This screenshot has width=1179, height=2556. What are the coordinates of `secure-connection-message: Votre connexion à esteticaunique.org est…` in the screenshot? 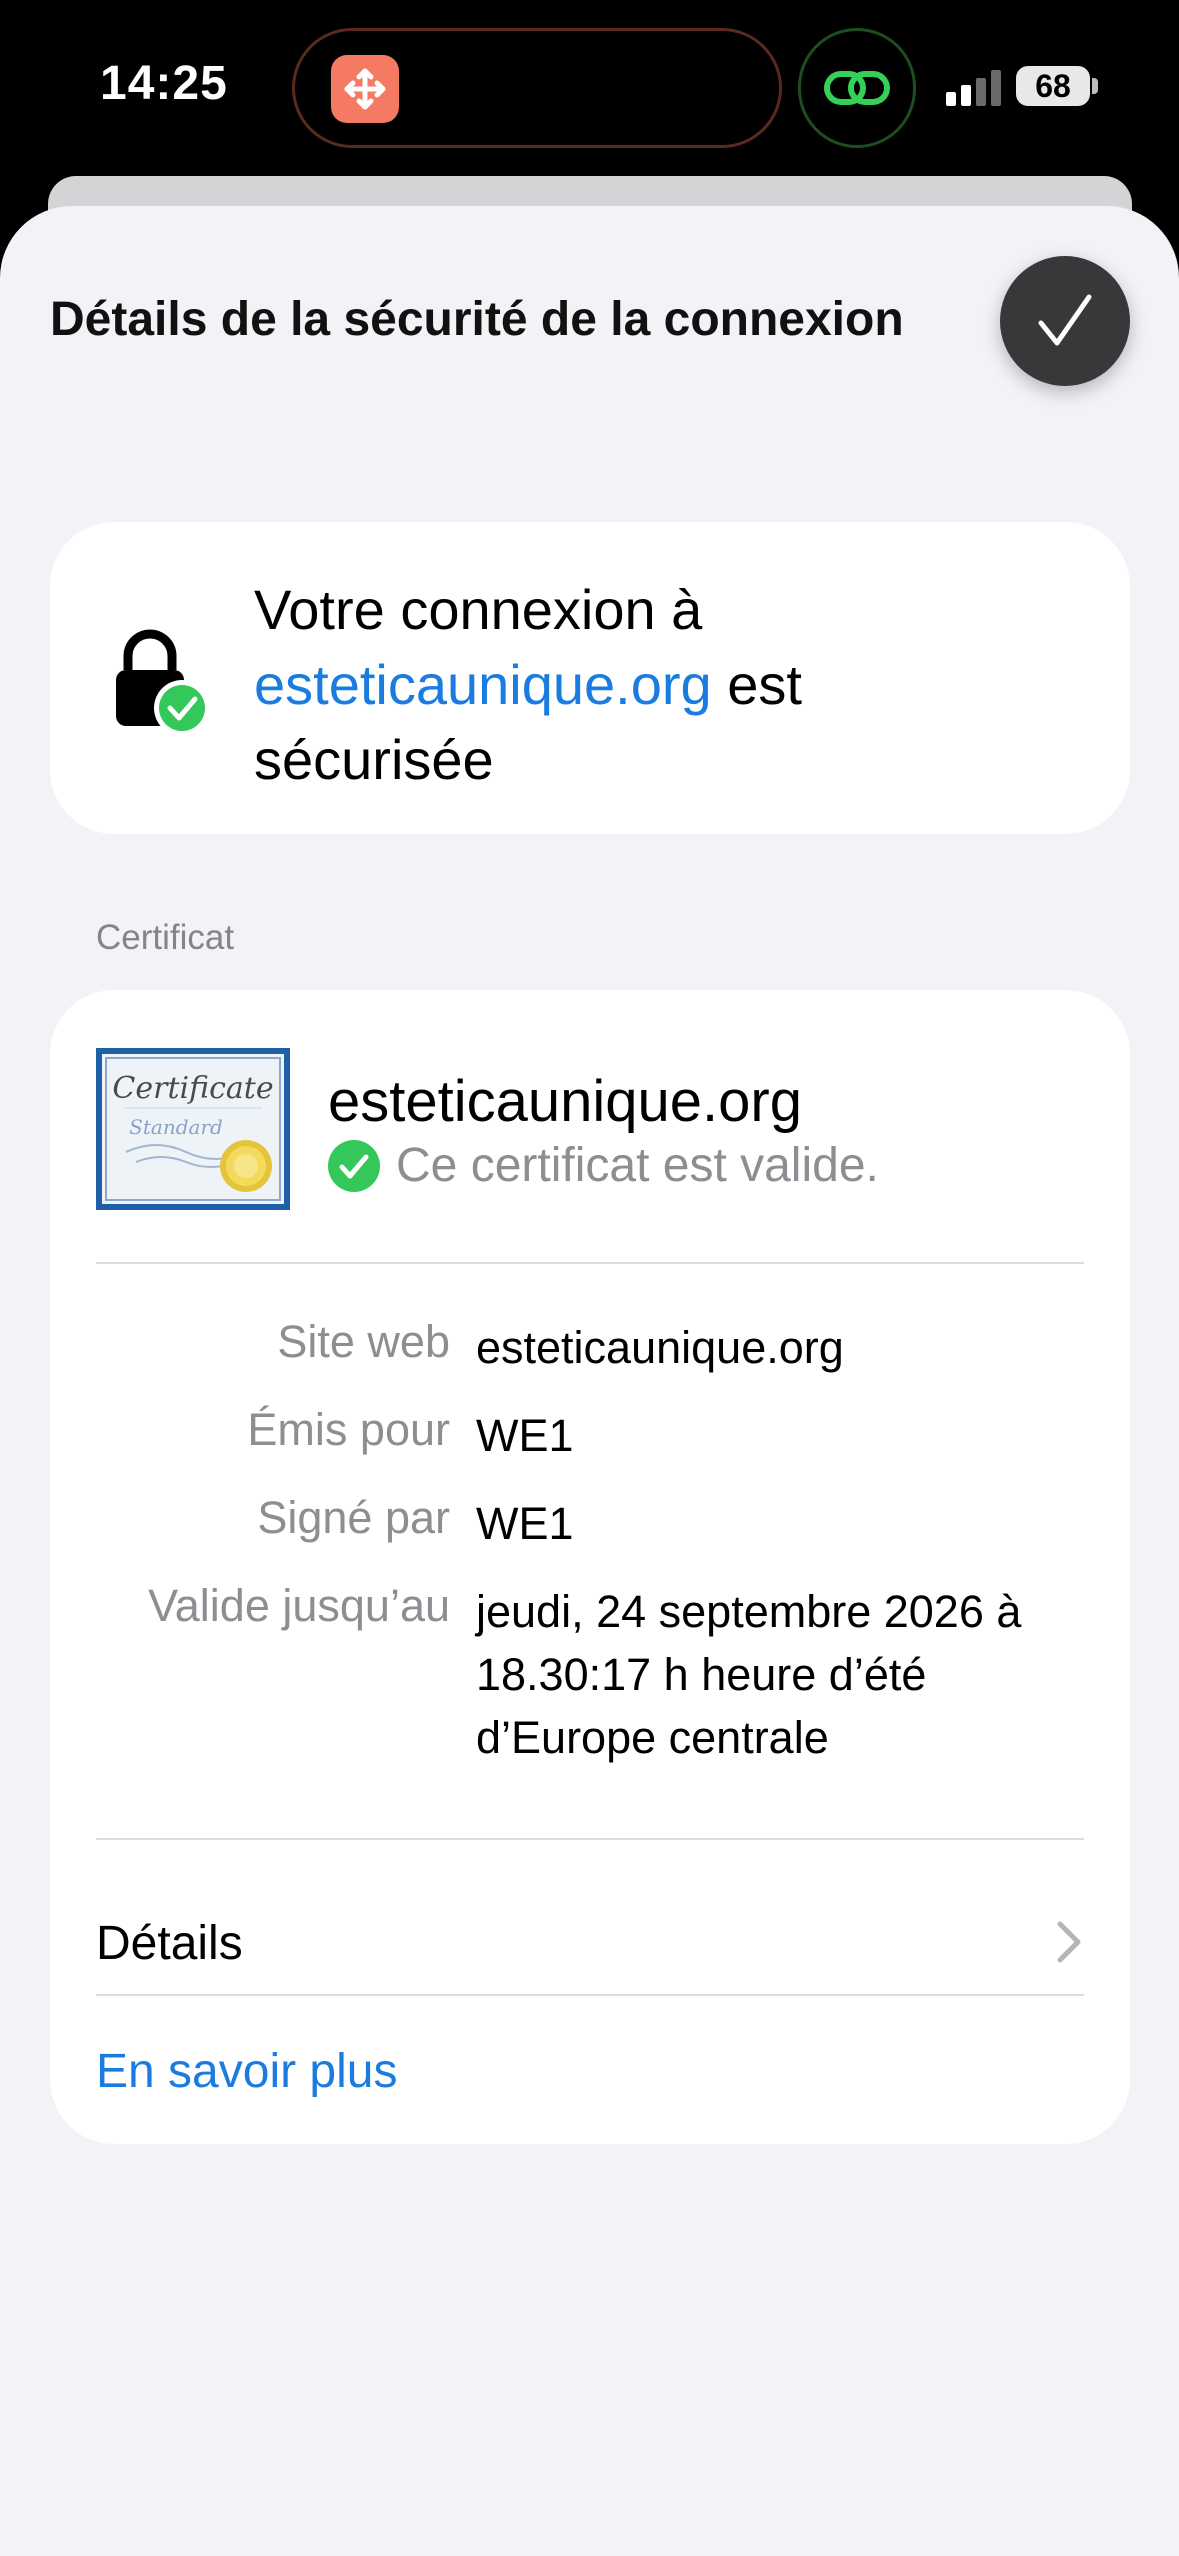 It's located at (664, 684).